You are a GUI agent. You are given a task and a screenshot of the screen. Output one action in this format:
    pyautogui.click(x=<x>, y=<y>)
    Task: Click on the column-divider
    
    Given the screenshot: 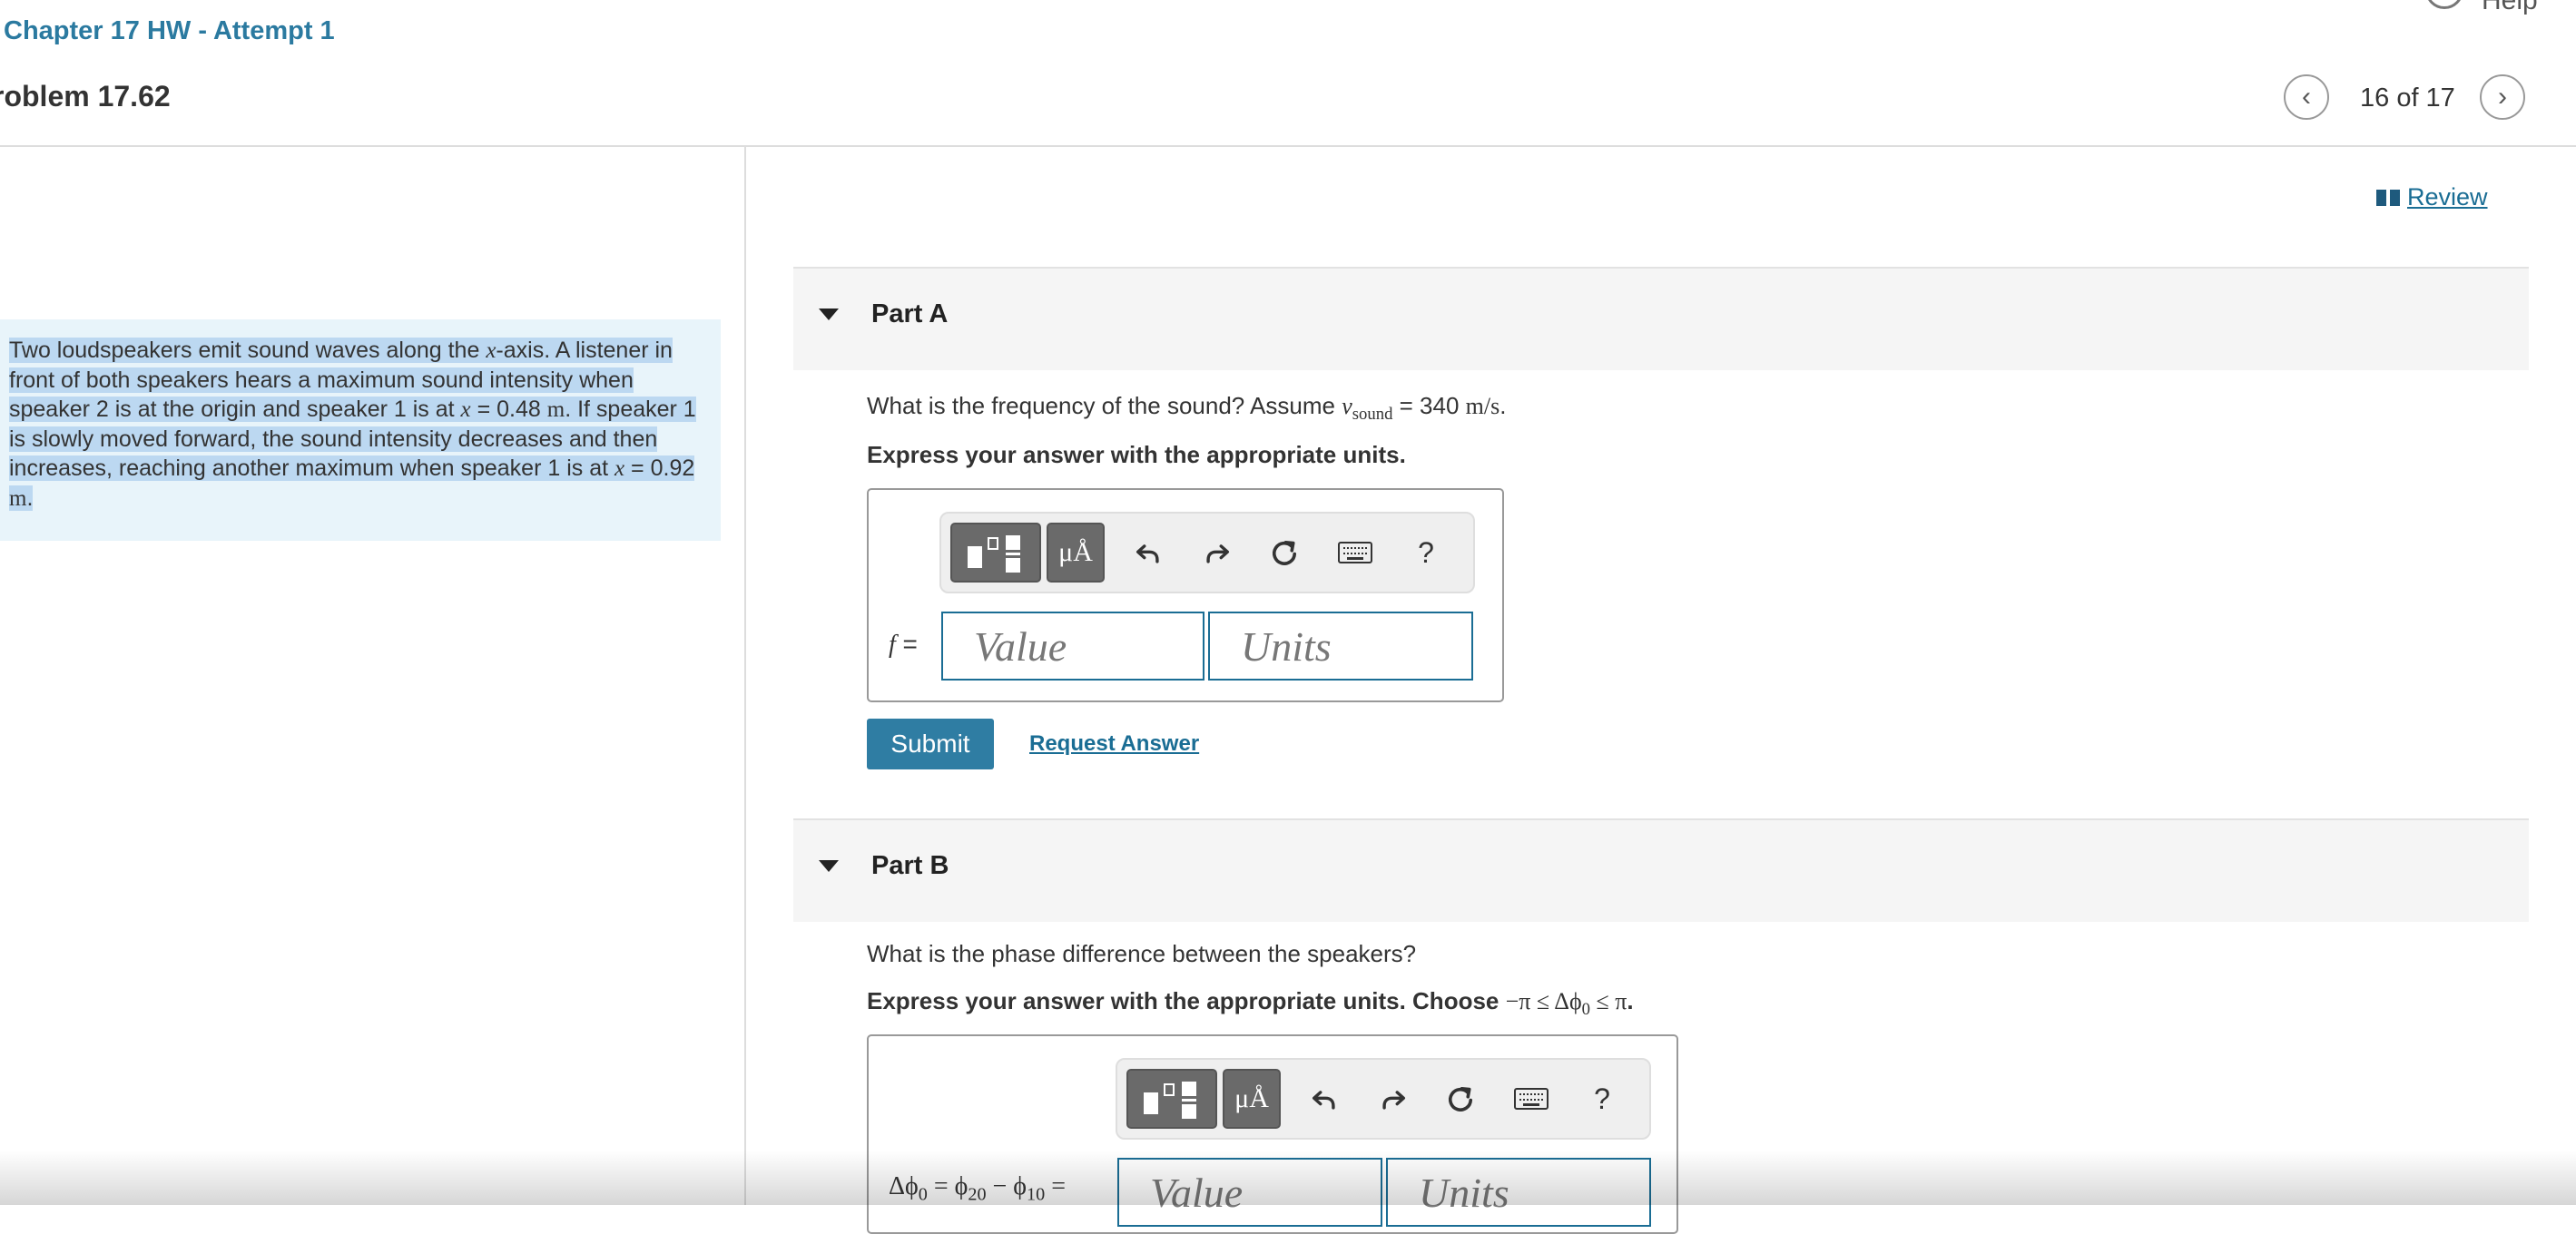 What is the action you would take?
    pyautogui.click(x=745, y=676)
    